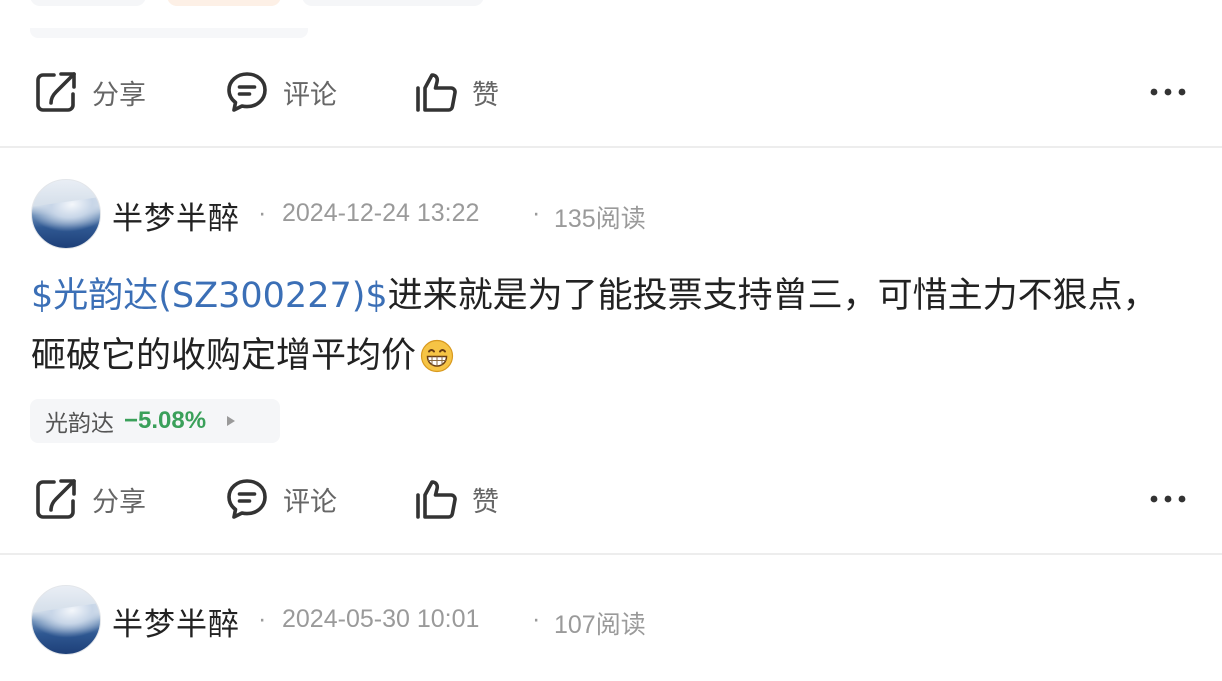  What do you see at coordinates (611, 20) in the screenshot?
I see `previous-post-attachments` at bounding box center [611, 20].